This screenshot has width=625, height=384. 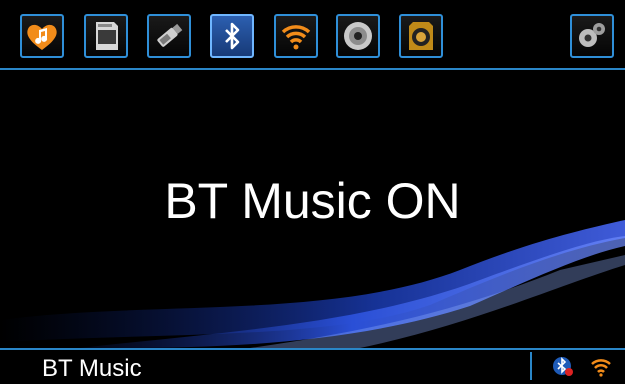 I want to click on bluetooth-source-button, so click(x=232, y=36).